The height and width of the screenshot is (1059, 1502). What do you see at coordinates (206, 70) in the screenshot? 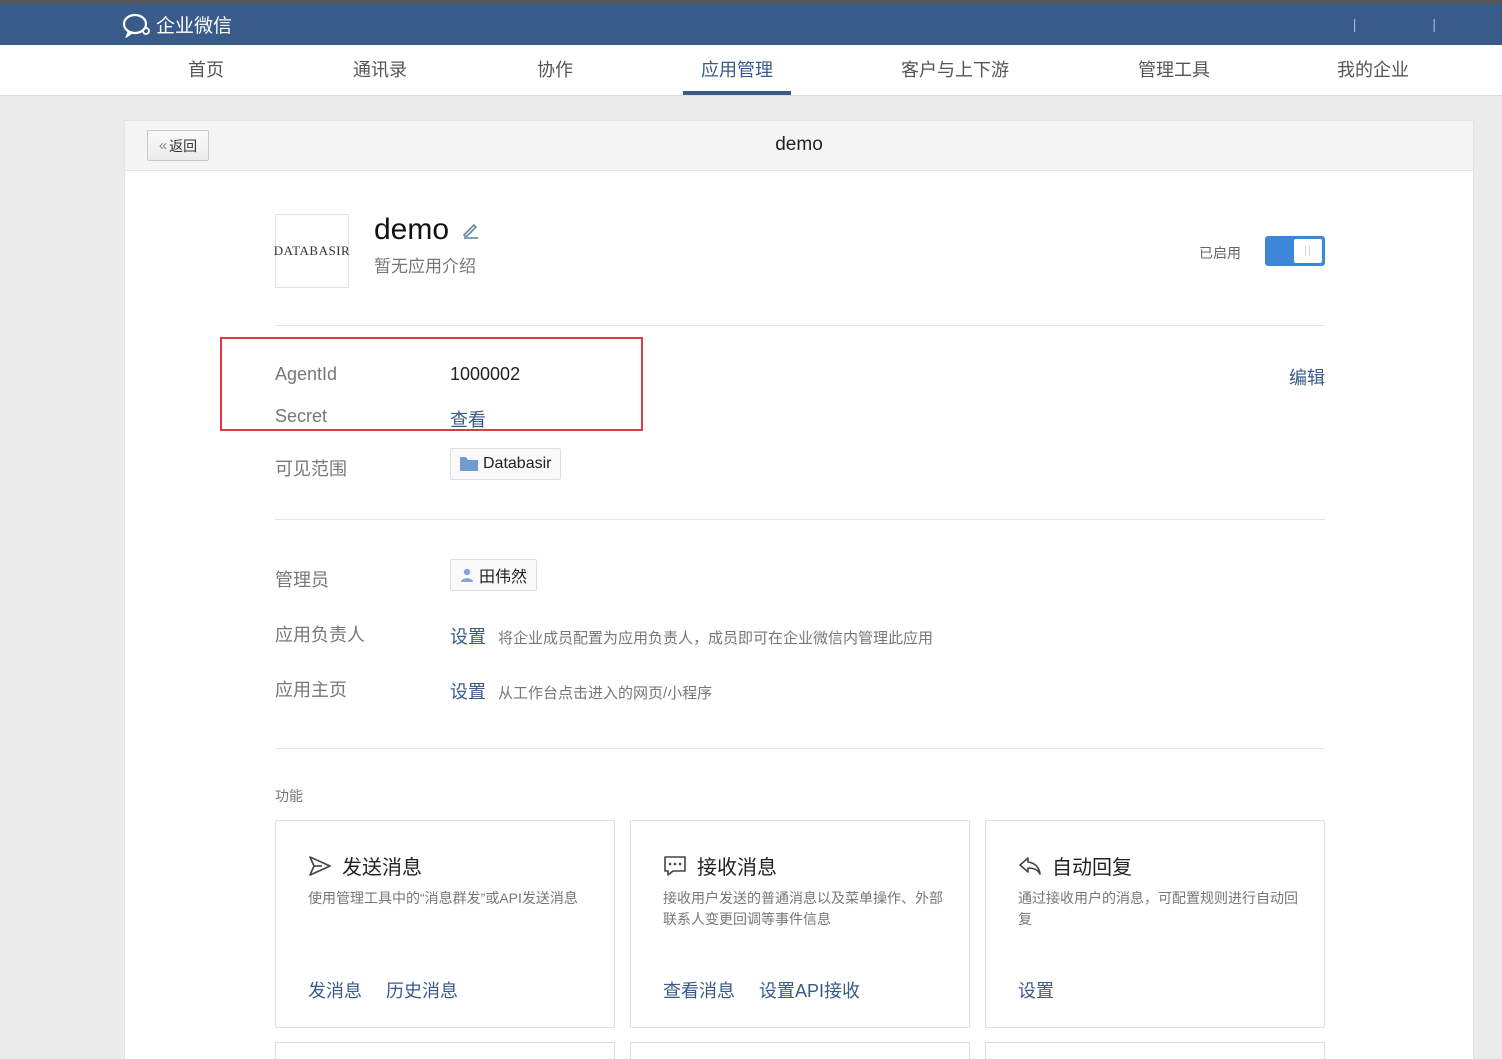
I see `nav-home: 首页` at bounding box center [206, 70].